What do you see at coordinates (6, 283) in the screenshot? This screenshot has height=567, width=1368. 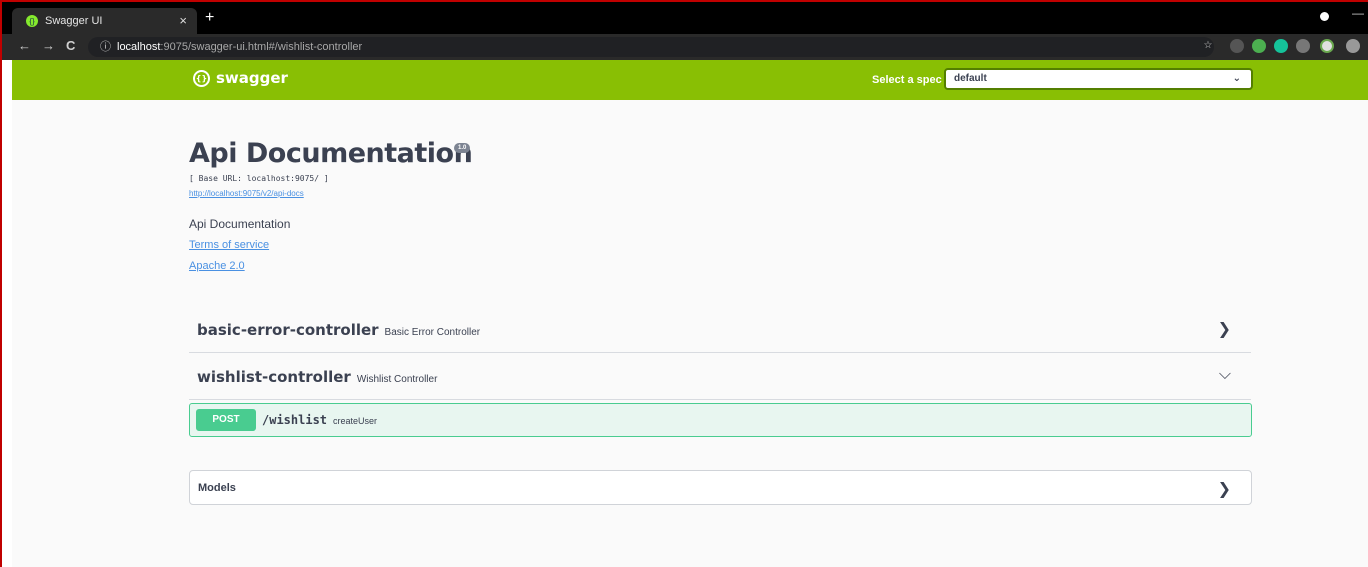 I see `screenshot-border` at bounding box center [6, 283].